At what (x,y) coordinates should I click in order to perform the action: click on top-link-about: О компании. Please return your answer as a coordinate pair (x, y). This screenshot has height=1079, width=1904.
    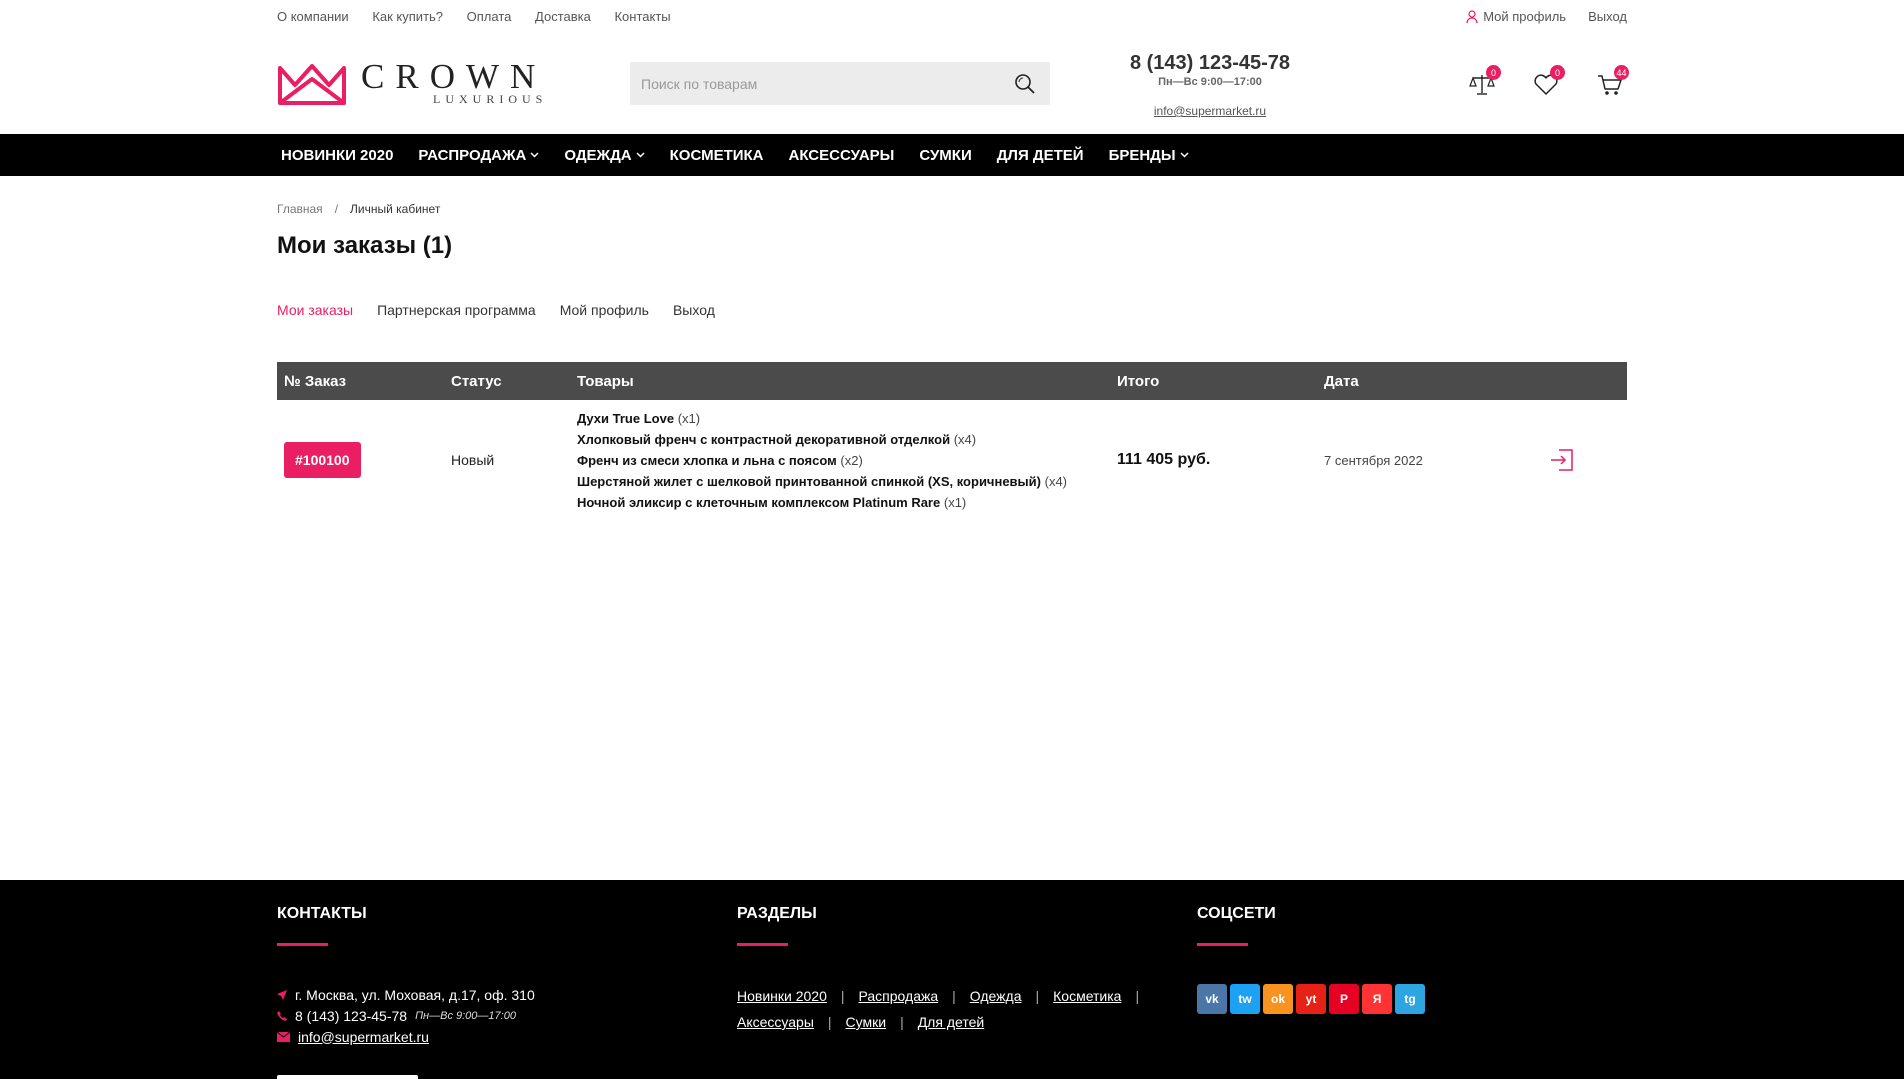
    Looking at the image, I should click on (313, 16).